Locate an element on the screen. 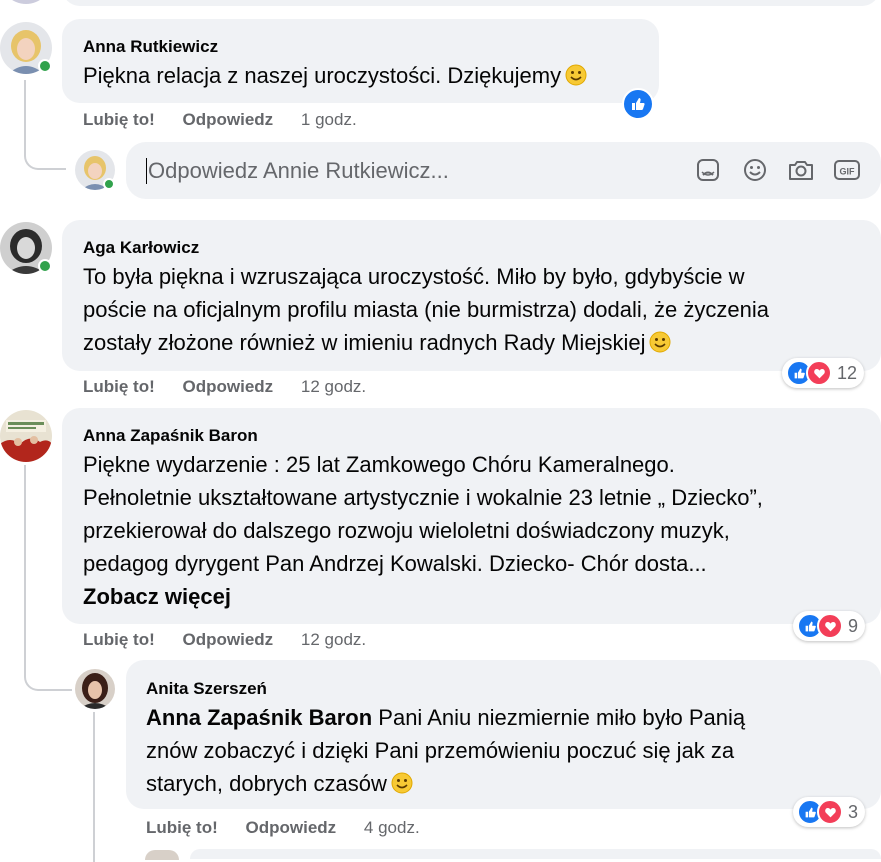 The width and height of the screenshot is (881, 862). svg-text: GIF is located at coordinates (848, 172).